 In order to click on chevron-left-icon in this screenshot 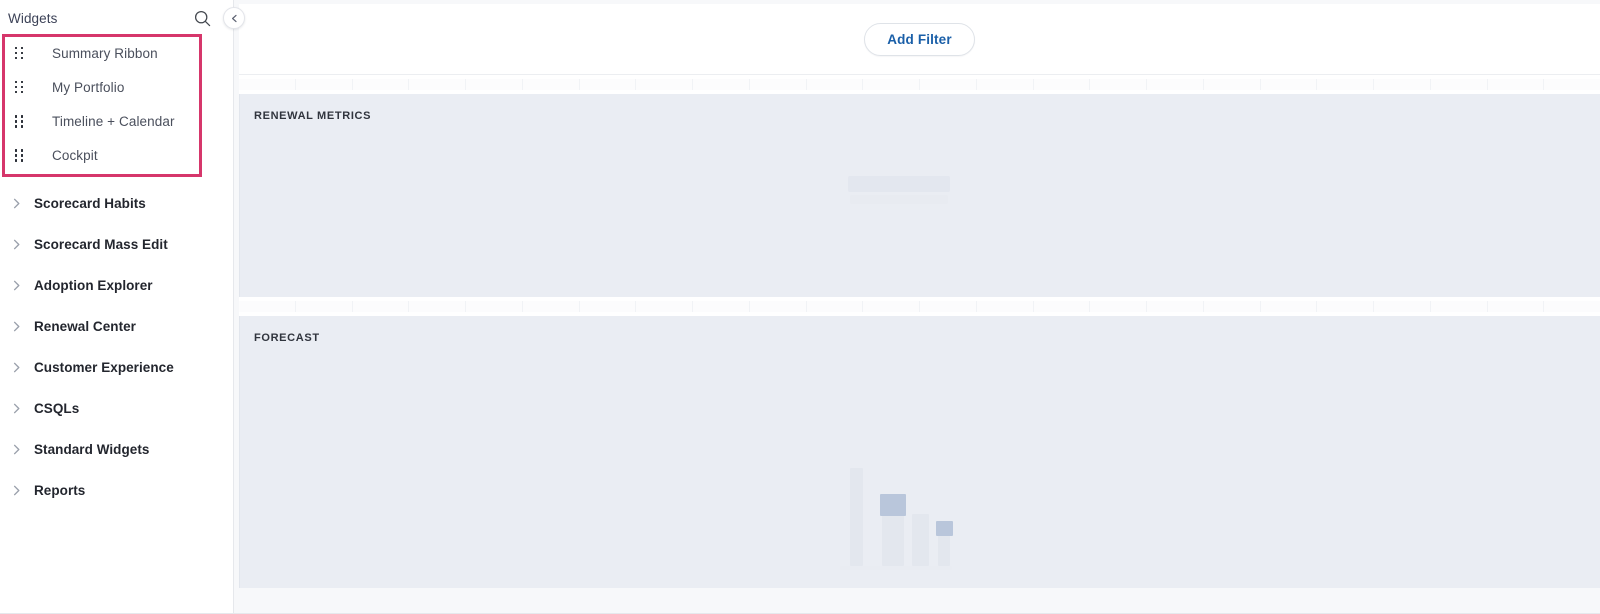, I will do `click(234, 18)`.